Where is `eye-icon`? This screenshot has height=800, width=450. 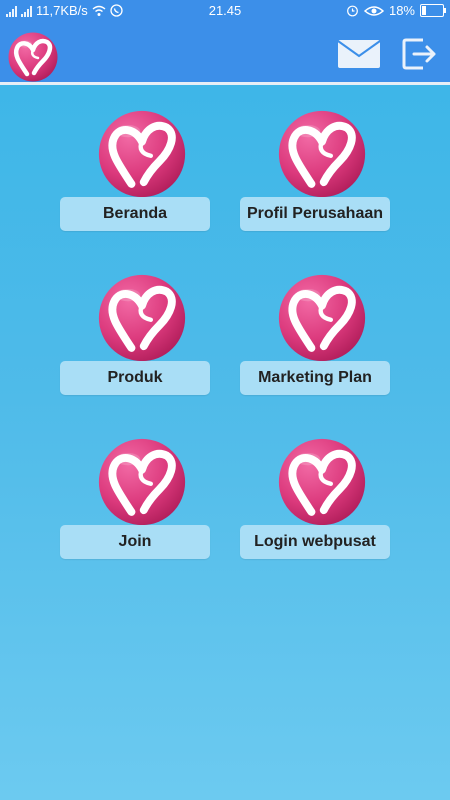
eye-icon is located at coordinates (373, 10).